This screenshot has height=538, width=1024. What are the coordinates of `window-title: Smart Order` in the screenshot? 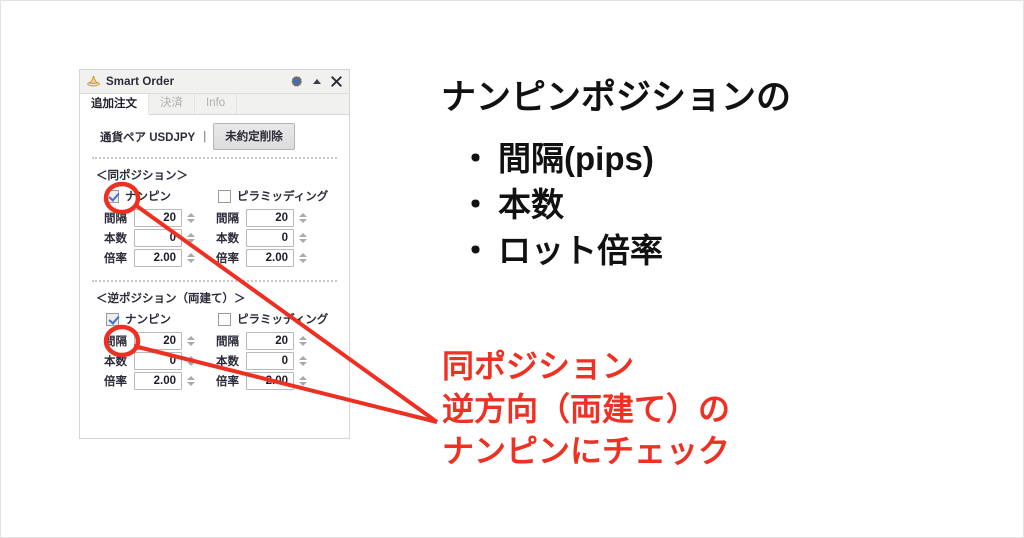 It's located at (140, 81).